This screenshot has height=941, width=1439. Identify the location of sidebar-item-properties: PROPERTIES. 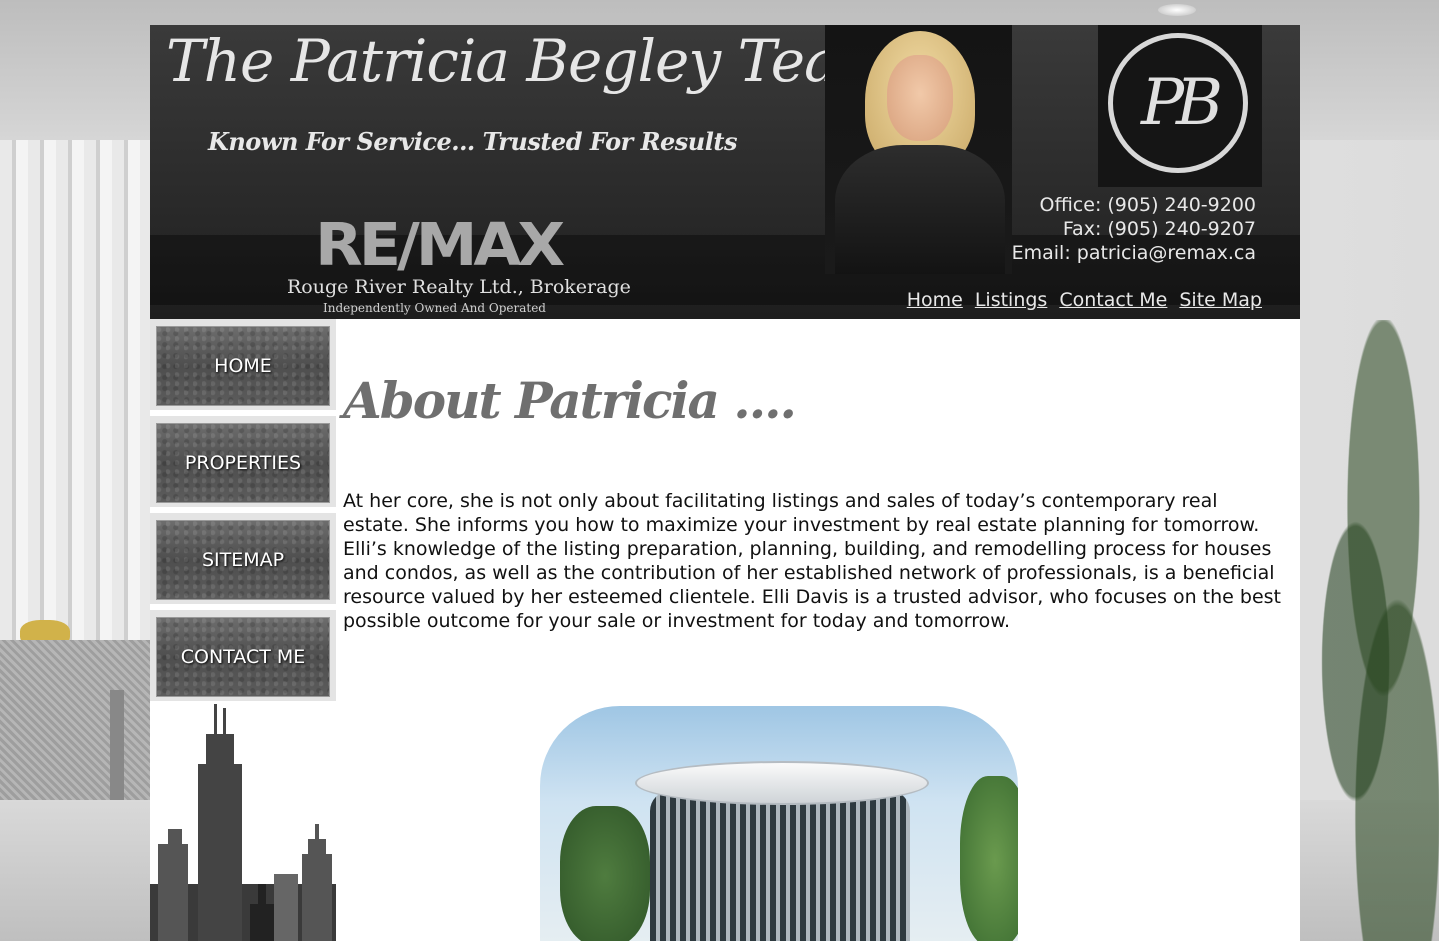
(243, 461).